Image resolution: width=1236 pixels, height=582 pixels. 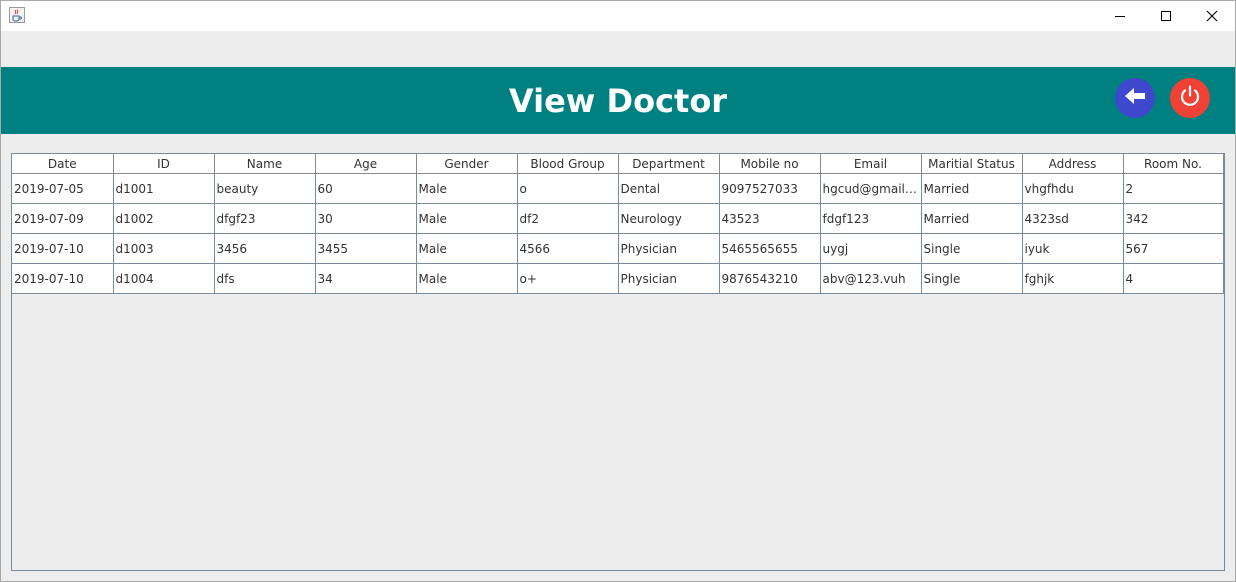 What do you see at coordinates (265, 164) in the screenshot?
I see `column-header: Name` at bounding box center [265, 164].